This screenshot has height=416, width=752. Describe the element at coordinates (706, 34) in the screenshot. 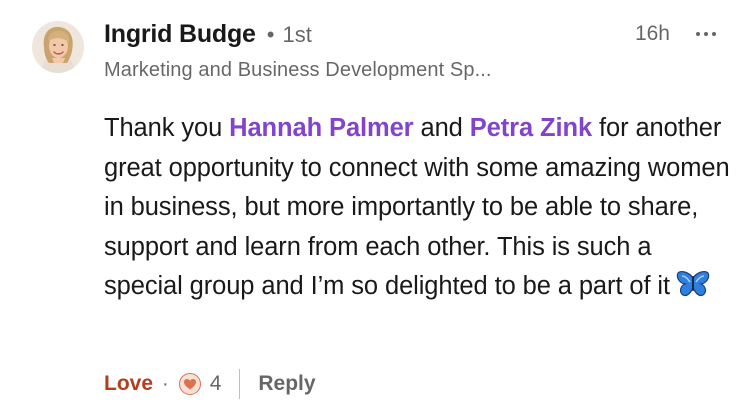

I see `more-options-icon` at that location.